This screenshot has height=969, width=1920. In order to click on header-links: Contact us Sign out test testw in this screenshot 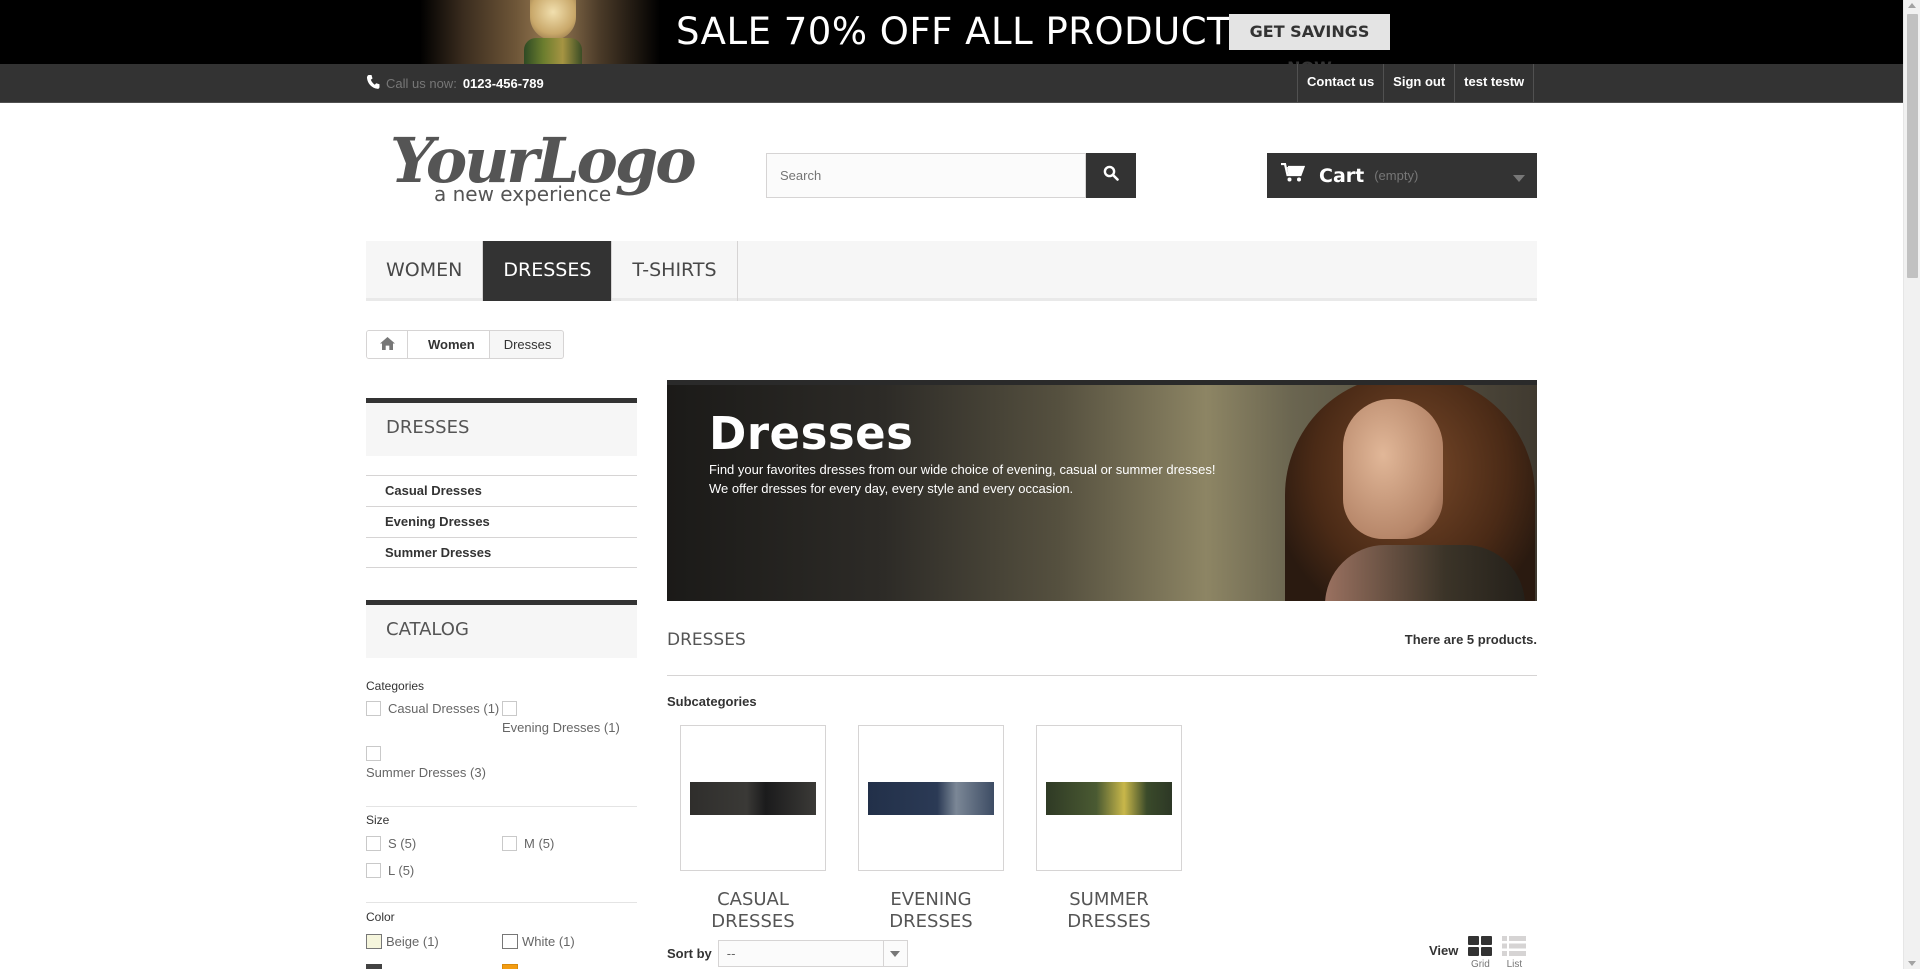, I will do `click(1416, 83)`.